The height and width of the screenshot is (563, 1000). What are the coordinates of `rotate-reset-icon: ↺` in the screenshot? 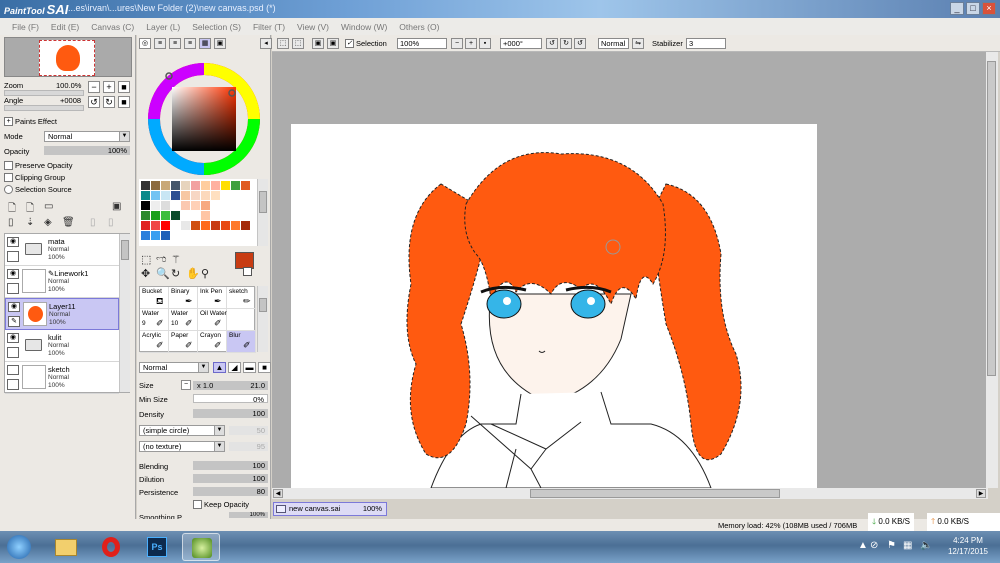 It's located at (580, 43).